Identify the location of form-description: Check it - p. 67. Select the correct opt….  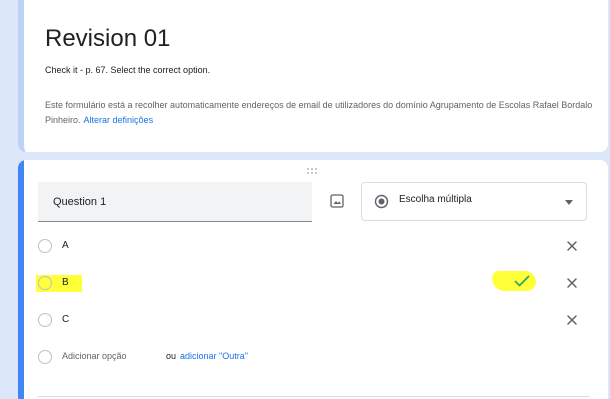
(127, 70).